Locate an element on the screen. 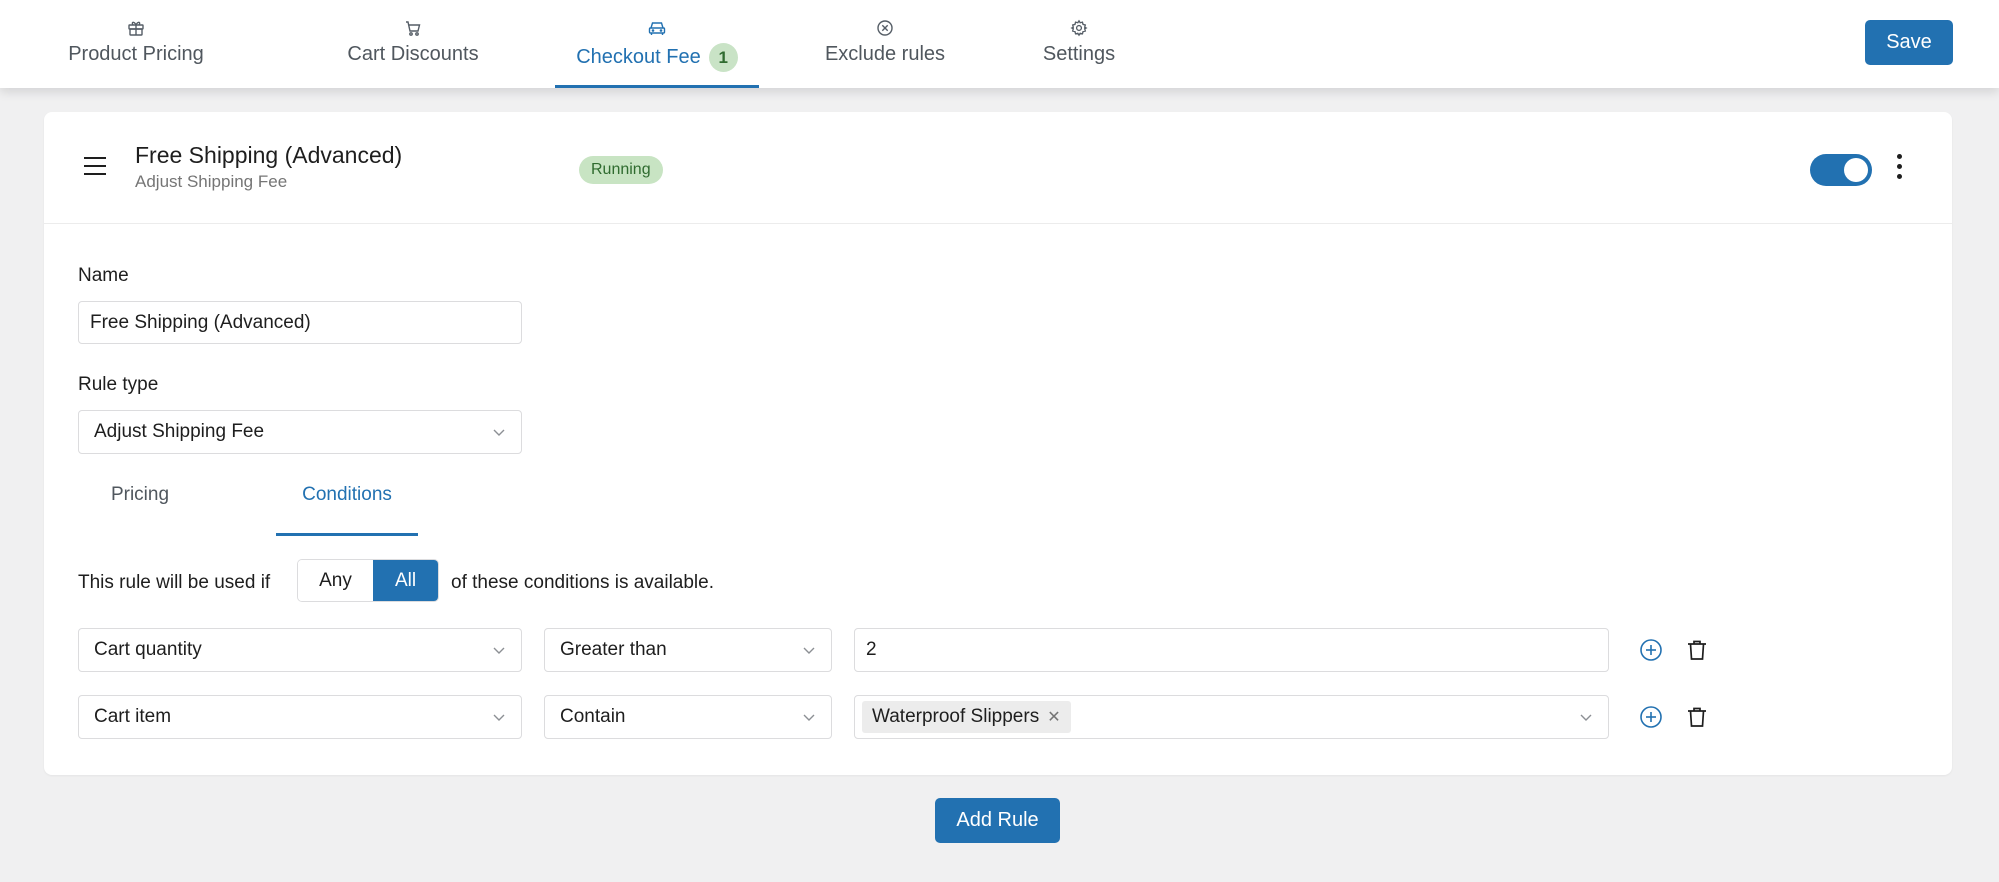 The image size is (1999, 882). tab-label: Product Pricing is located at coordinates (136, 54).